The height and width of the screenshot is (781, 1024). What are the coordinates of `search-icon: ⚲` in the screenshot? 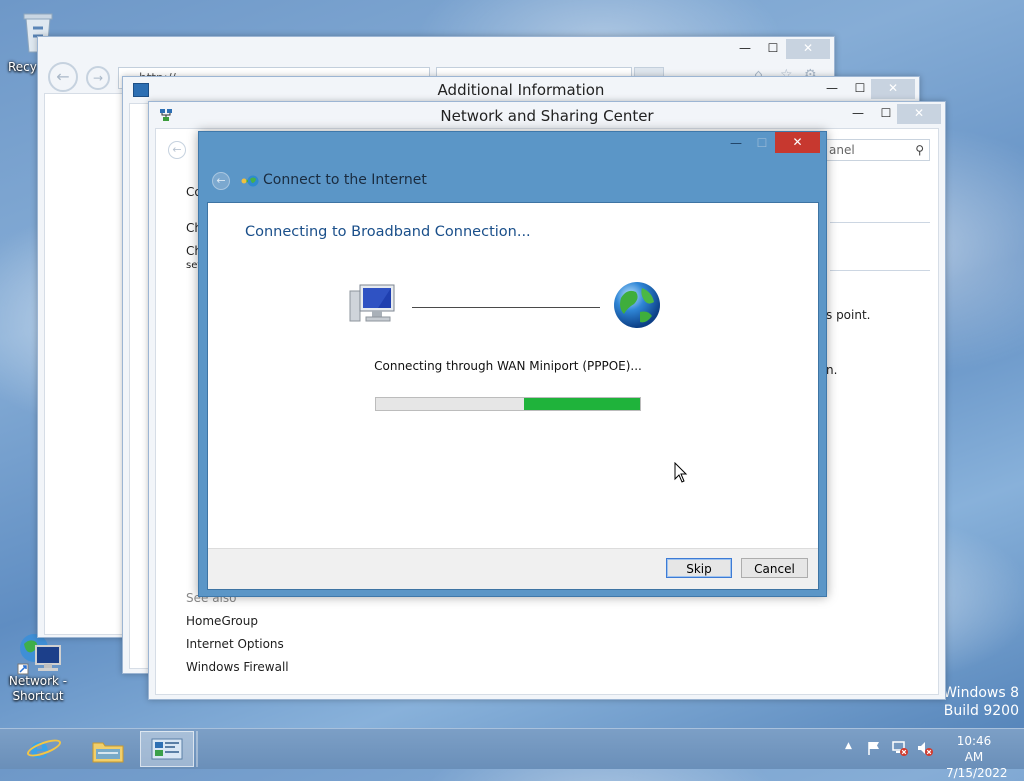 It's located at (919, 150).